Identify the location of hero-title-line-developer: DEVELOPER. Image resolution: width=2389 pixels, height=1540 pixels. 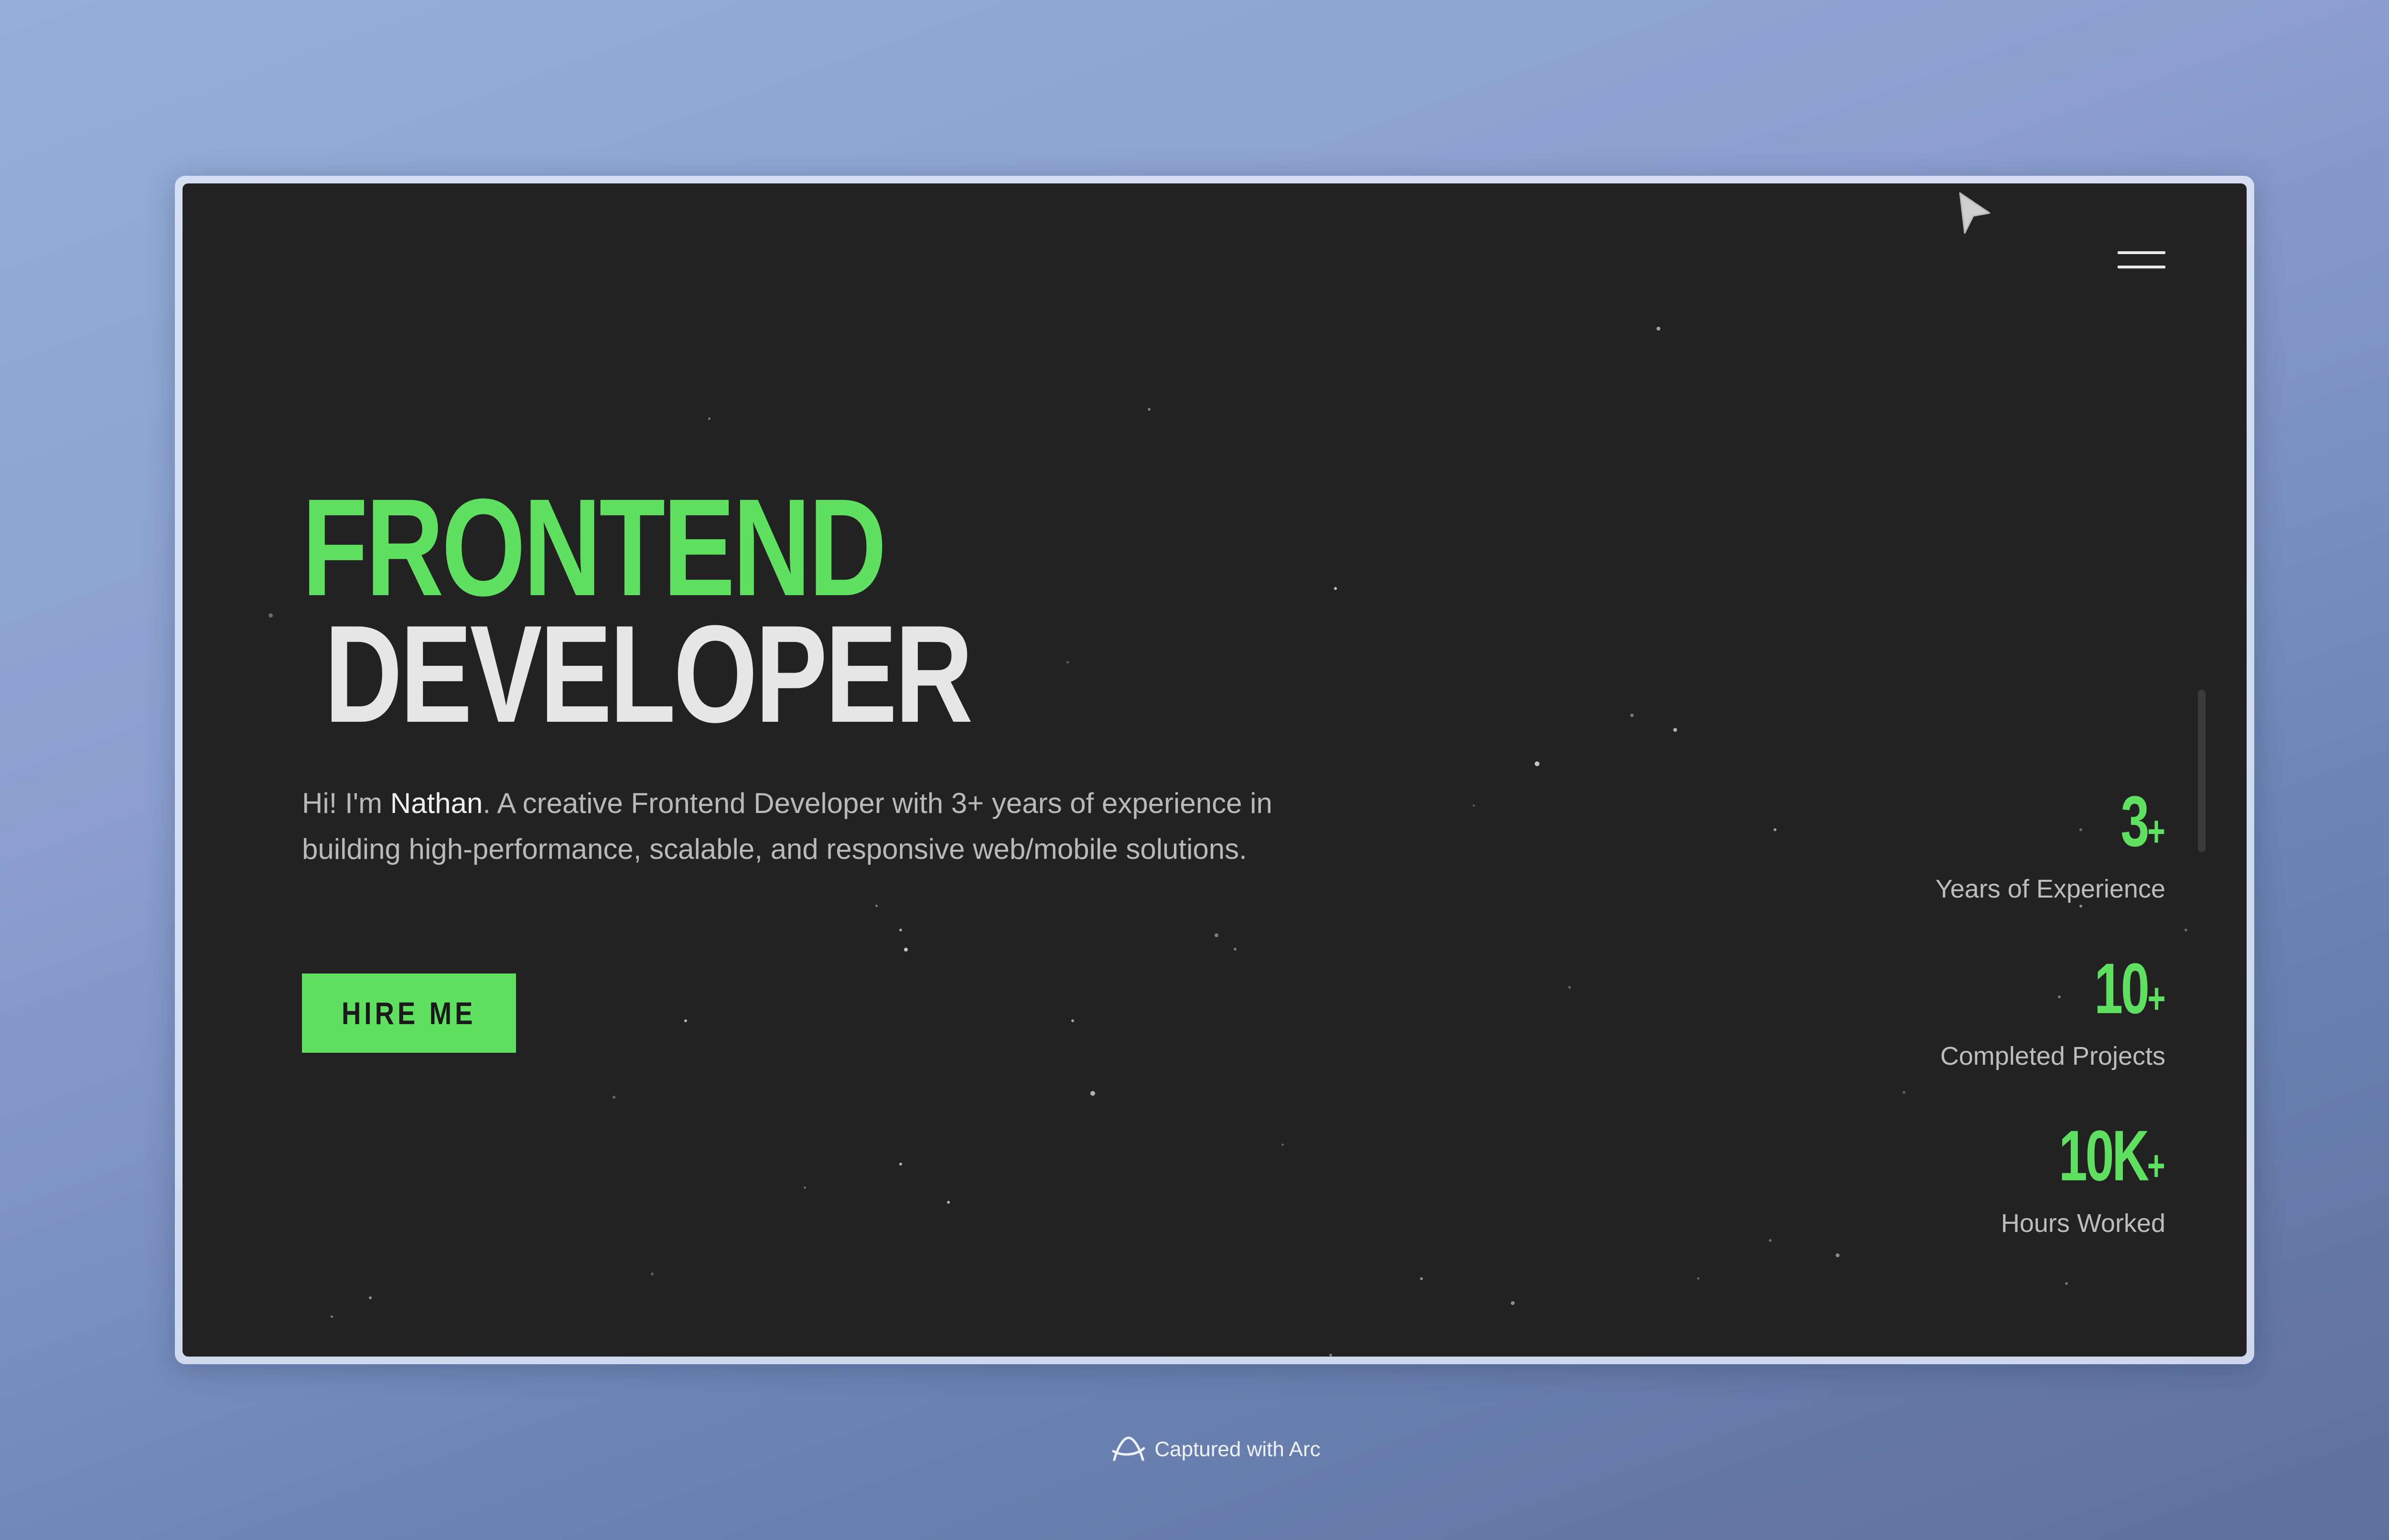
(648, 674).